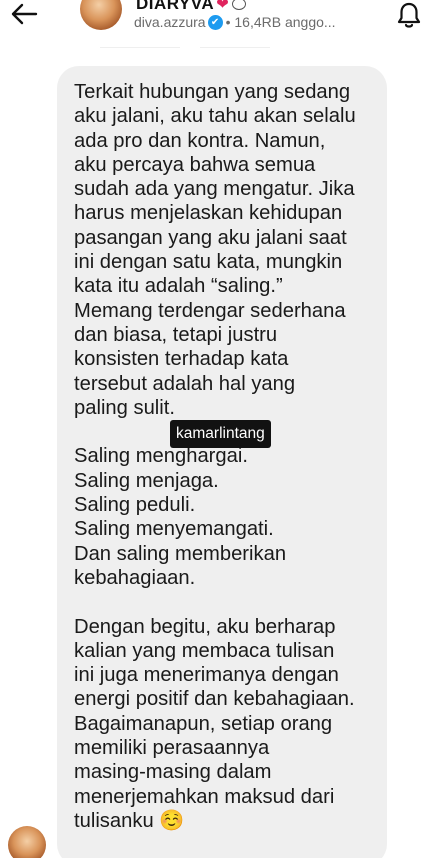 Image resolution: width=433 pixels, height=858 pixels. What do you see at coordinates (181, 359) in the screenshot?
I see `message-line: konsisten terhadap kata` at bounding box center [181, 359].